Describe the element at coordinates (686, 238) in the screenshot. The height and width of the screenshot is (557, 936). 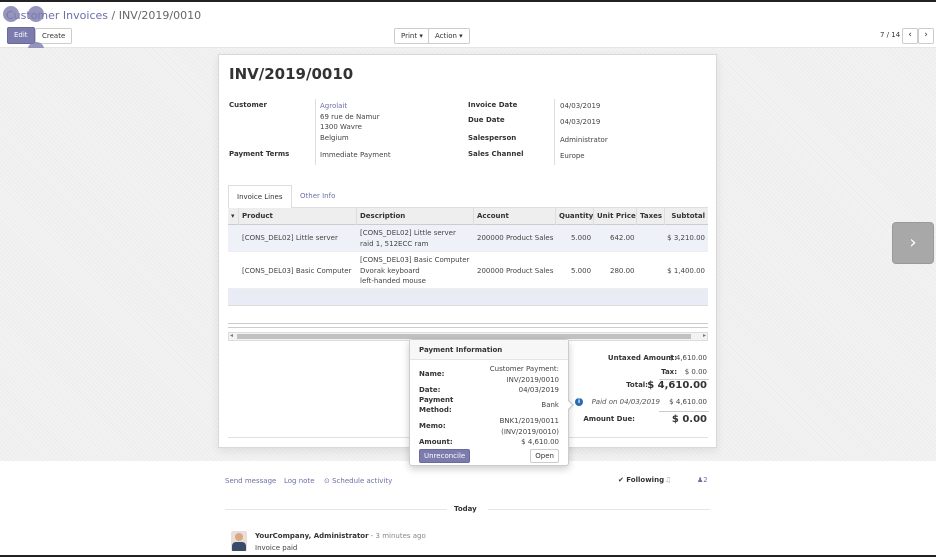
I see `cell-subtotal: $ 3,210.00` at that location.